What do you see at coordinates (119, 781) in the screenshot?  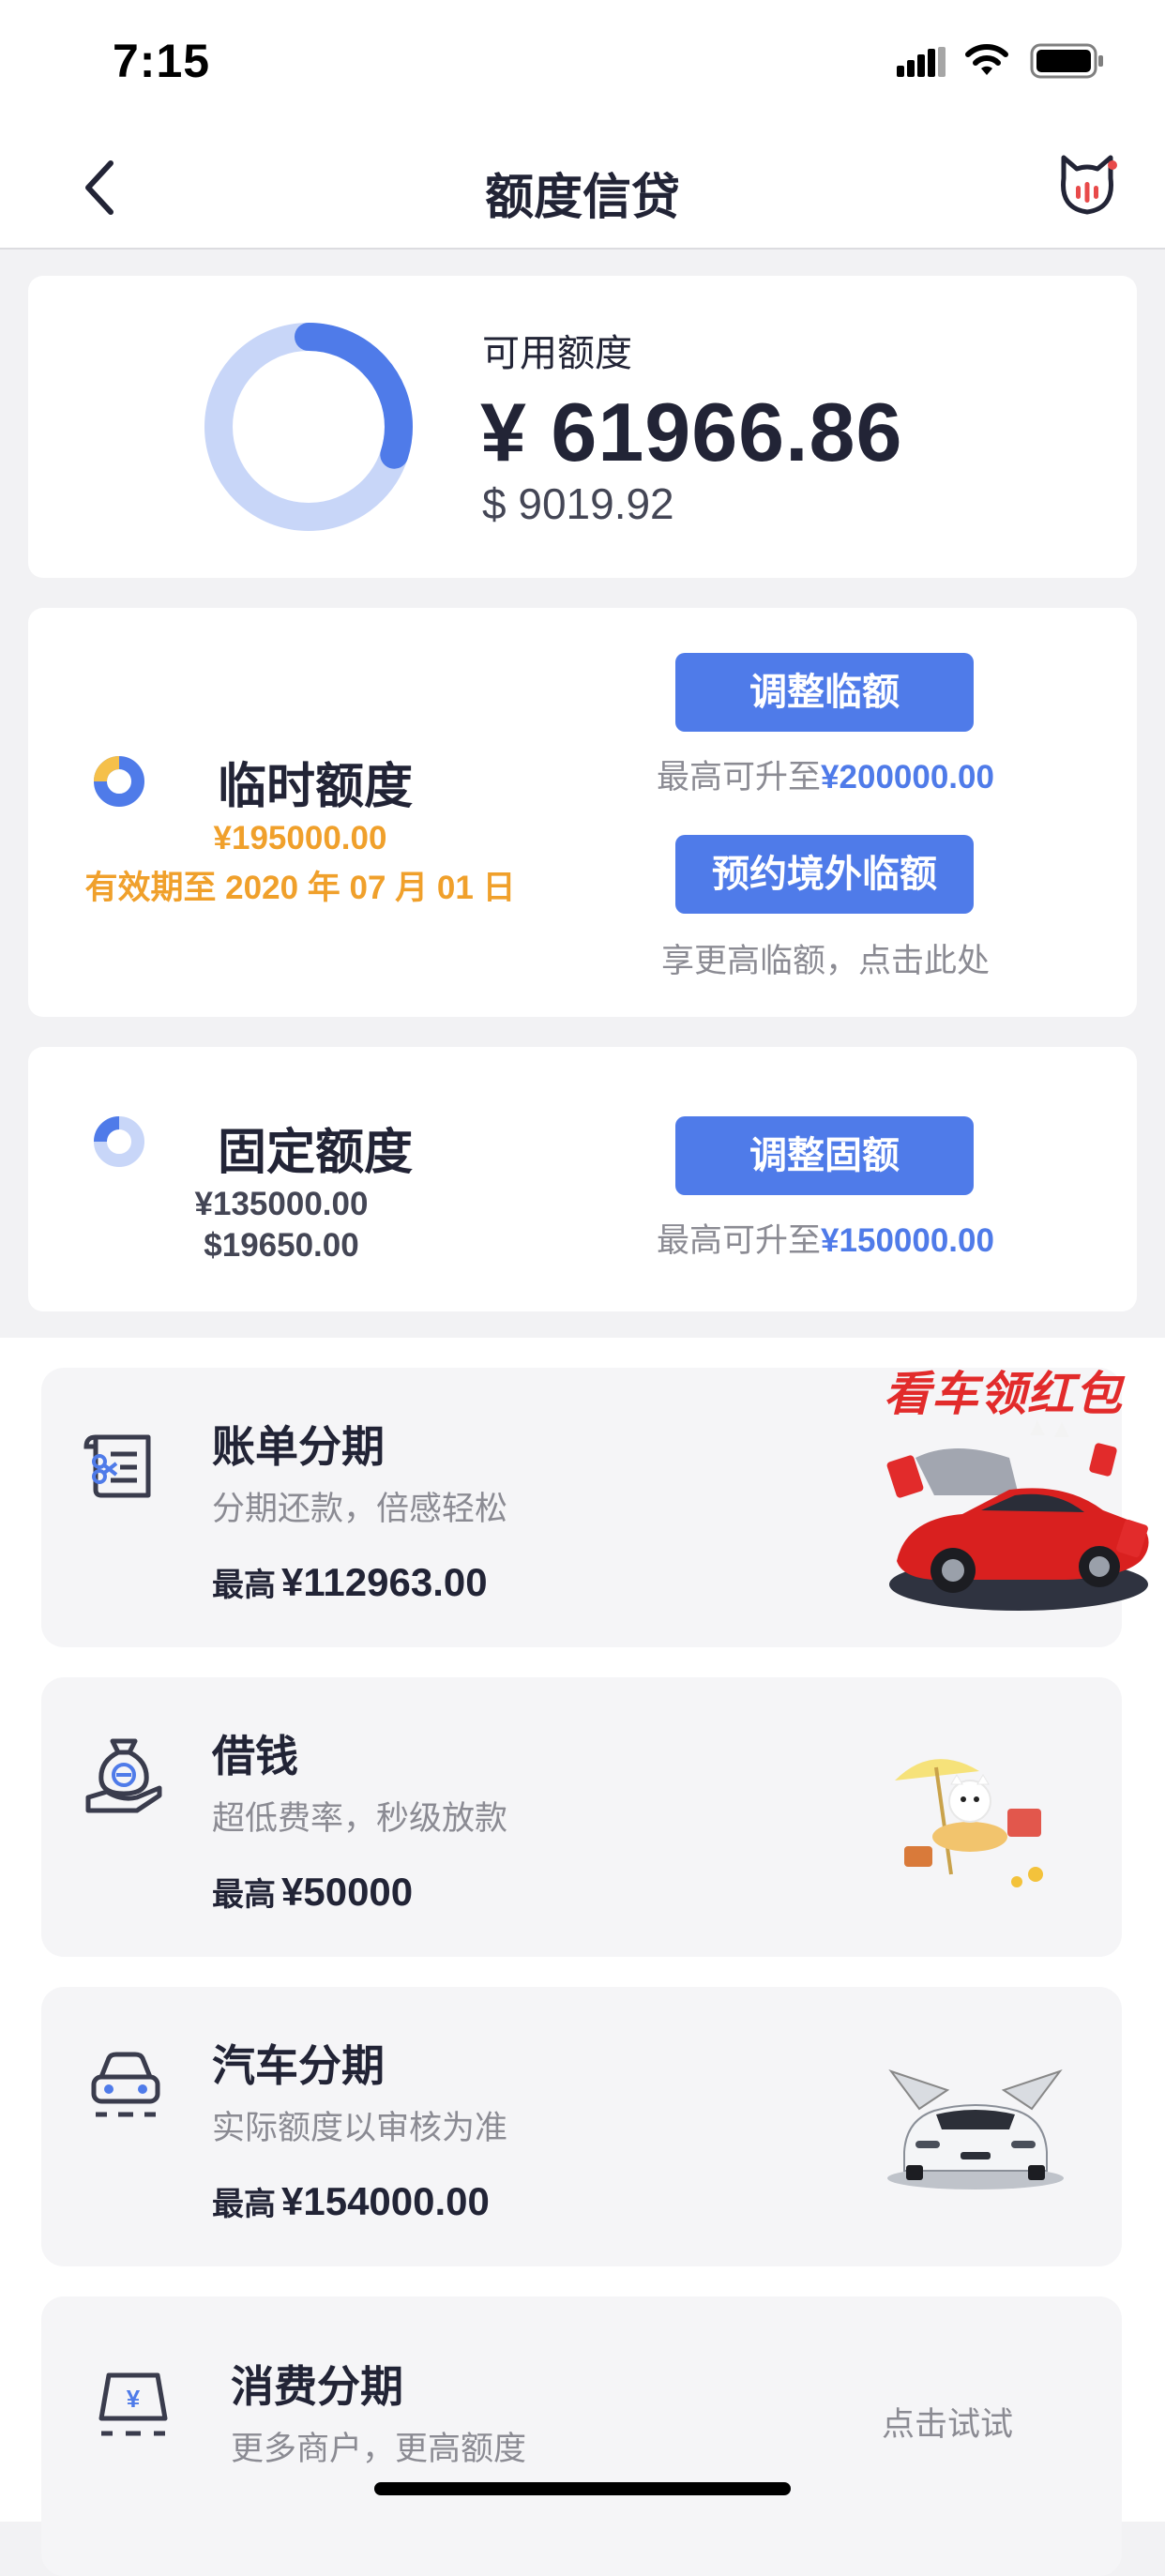 I see `temp-credit-pie-icon` at bounding box center [119, 781].